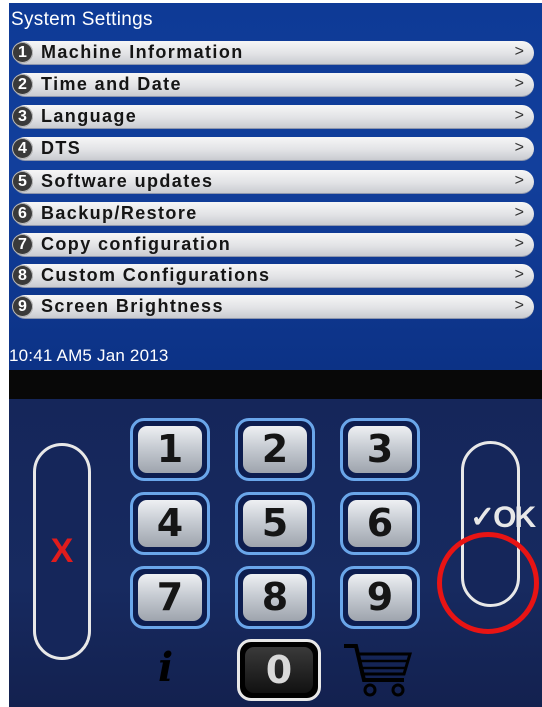  I want to click on item-label: DTS, so click(61, 148).